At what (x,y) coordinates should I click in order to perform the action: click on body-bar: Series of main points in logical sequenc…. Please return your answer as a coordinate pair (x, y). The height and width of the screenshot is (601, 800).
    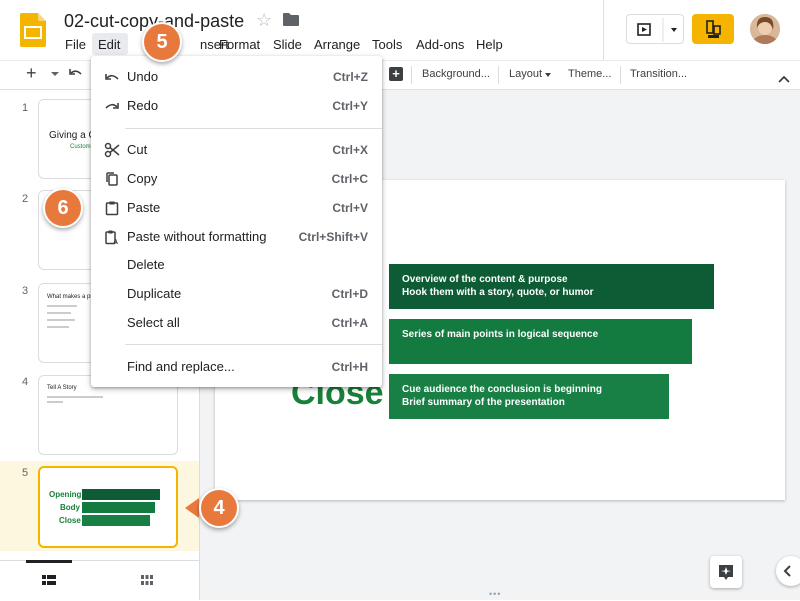
    Looking at the image, I should click on (540, 341).